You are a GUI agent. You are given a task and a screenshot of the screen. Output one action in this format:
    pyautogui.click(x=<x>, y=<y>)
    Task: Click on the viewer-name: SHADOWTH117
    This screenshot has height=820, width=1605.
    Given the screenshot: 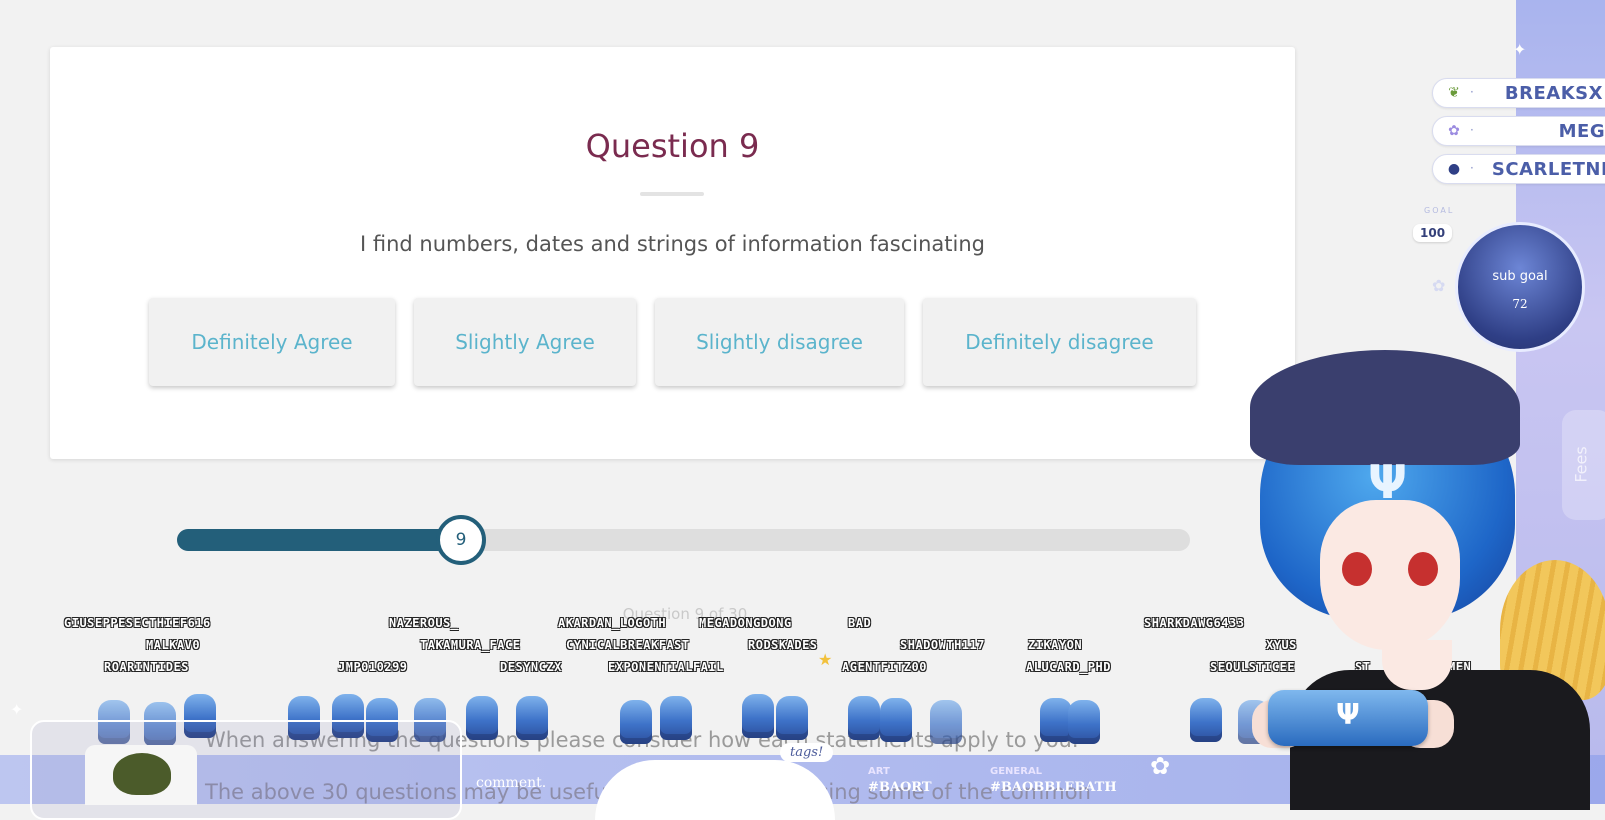 What is the action you would take?
    pyautogui.click(x=942, y=645)
    